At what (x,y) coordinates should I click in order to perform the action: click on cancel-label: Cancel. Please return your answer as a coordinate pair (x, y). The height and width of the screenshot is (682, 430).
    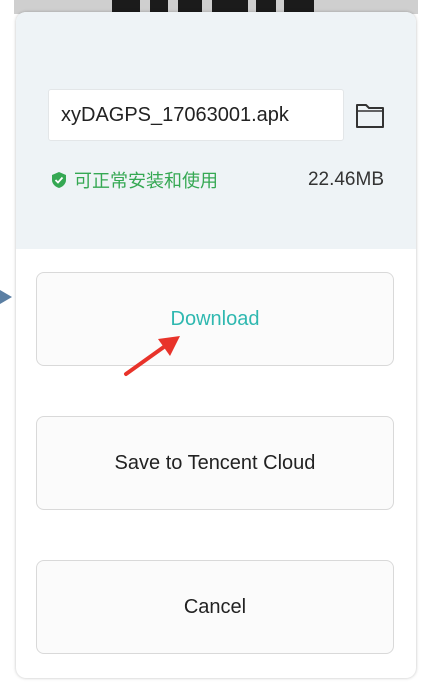
    Looking at the image, I should click on (215, 606).